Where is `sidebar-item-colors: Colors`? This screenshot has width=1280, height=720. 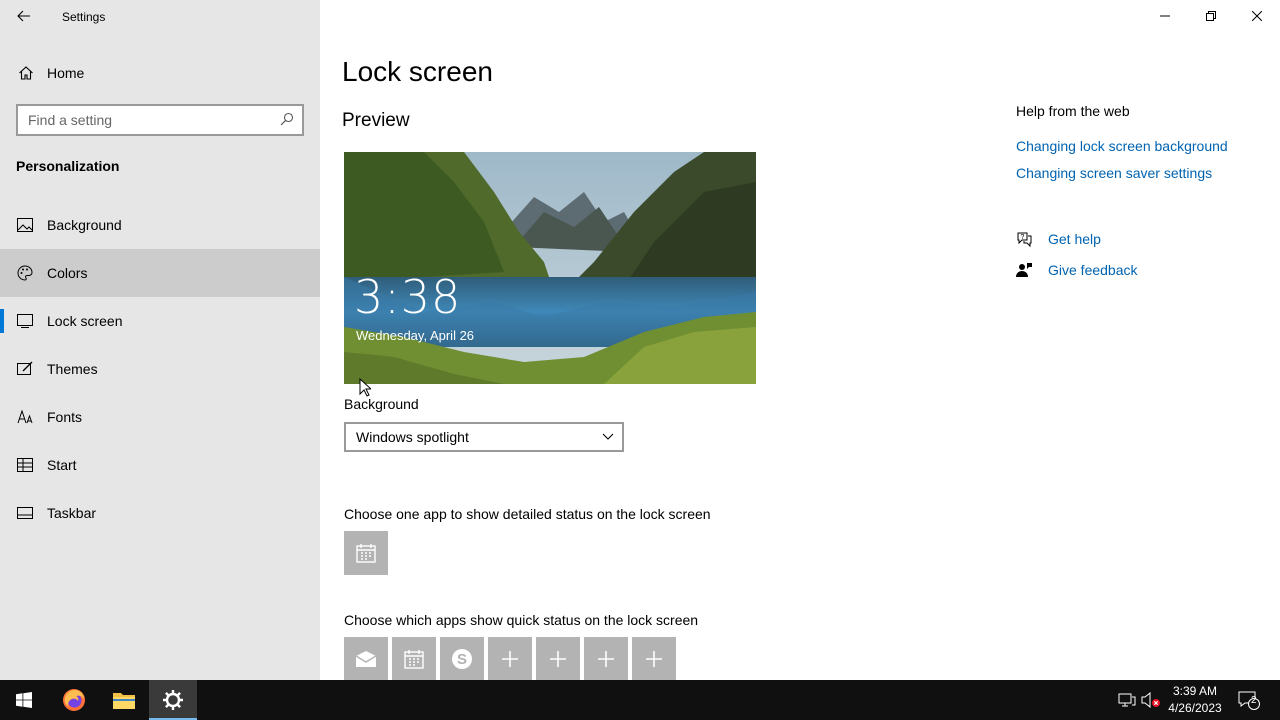 sidebar-item-colors: Colors is located at coordinates (160, 273).